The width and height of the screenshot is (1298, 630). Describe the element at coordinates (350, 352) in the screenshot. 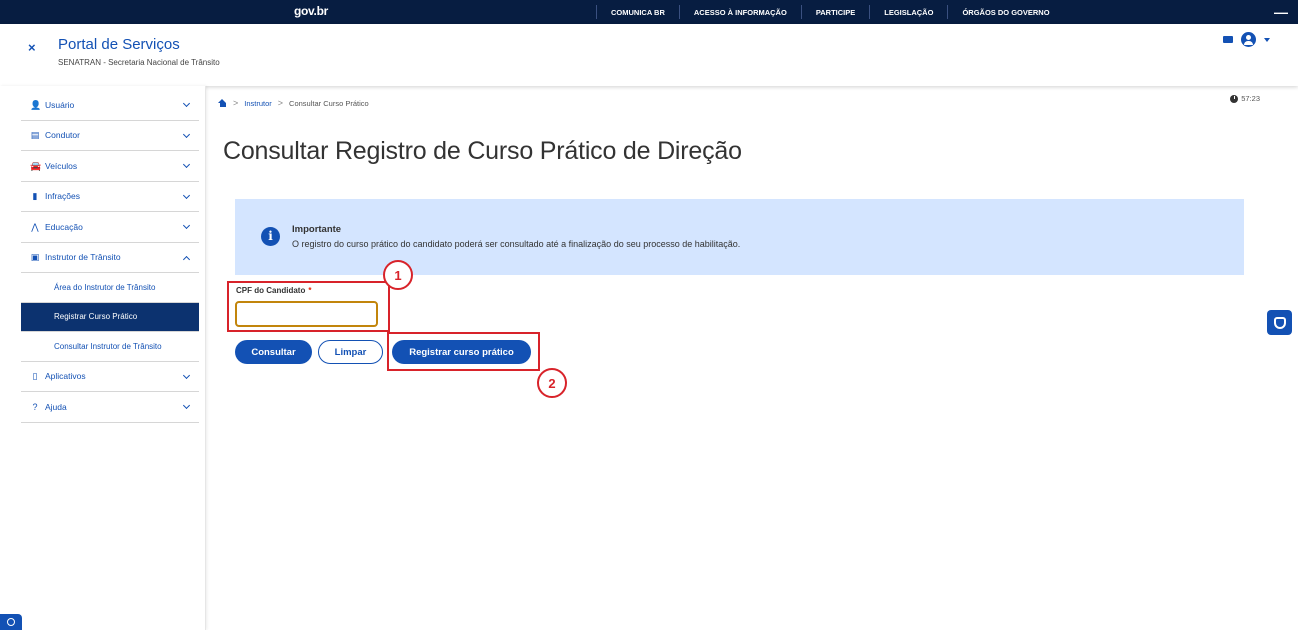

I see `limpar-button: Limpar` at that location.